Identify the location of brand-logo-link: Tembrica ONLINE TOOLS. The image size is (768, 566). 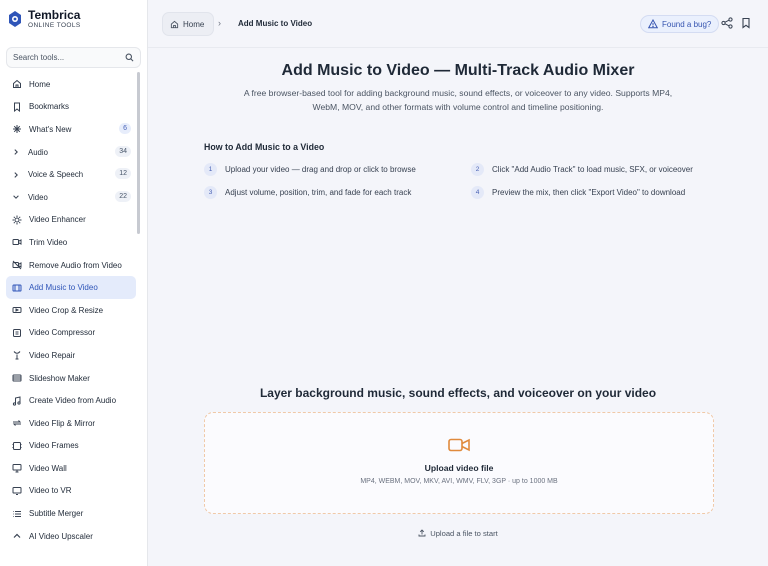
(44, 19).